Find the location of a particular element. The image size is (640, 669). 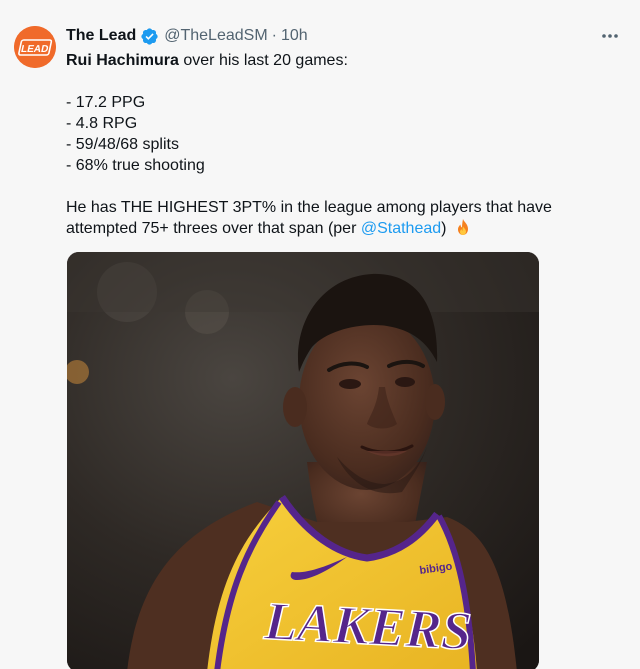

mention-link: @Stathead is located at coordinates (401, 228).